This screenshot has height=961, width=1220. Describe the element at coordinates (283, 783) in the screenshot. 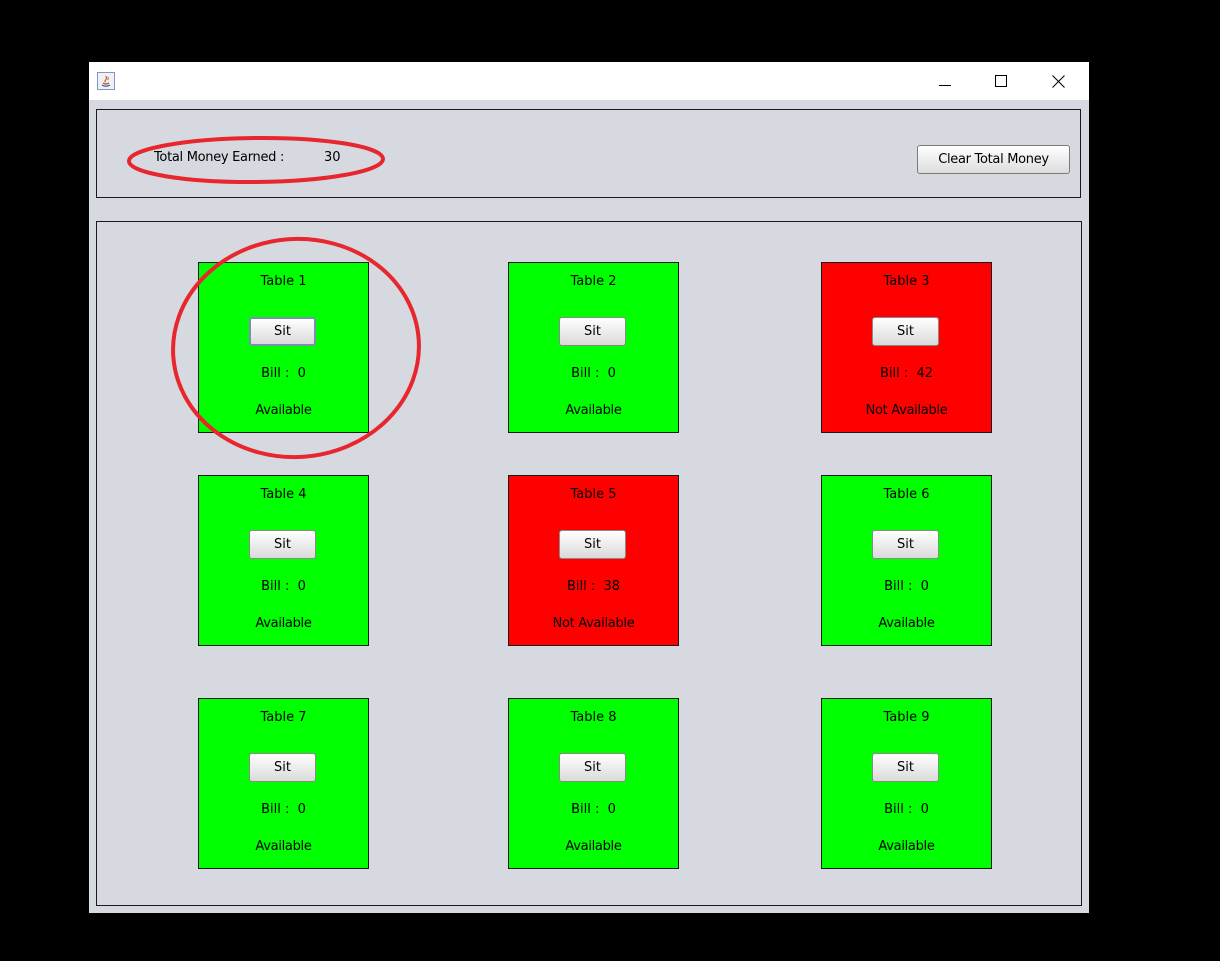

I see `table-card-7: Table 7 Sit Bill : 0 Available` at that location.